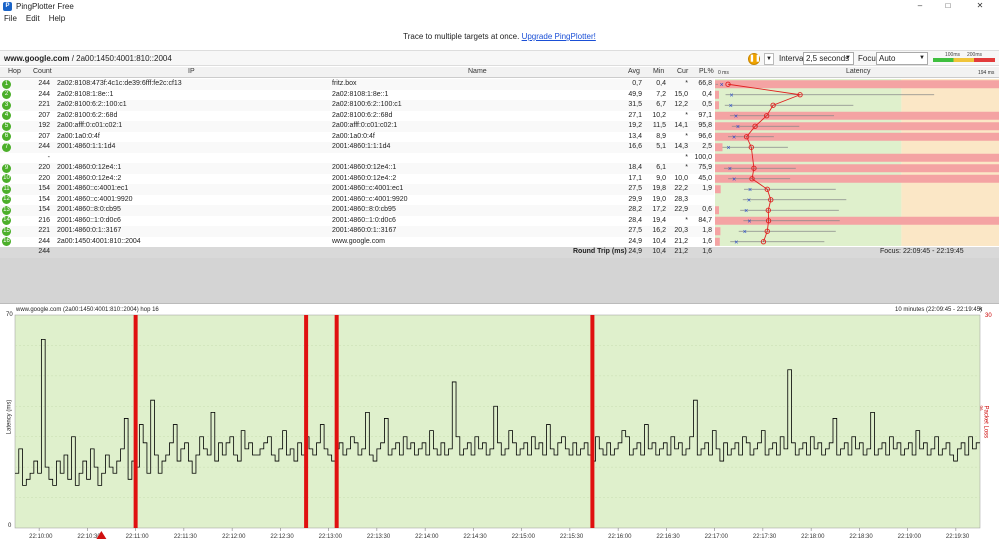  I want to click on col-name: Name, so click(477, 71).